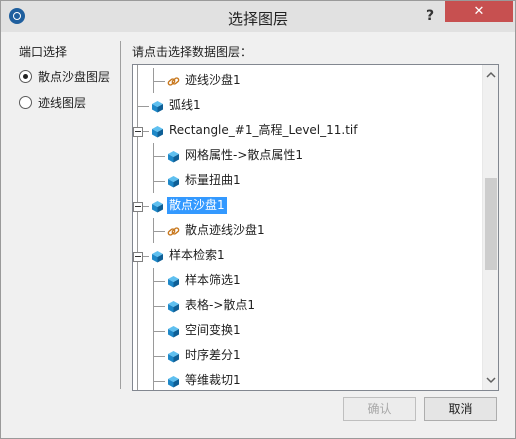 Image resolution: width=516 pixels, height=439 pixels. What do you see at coordinates (491, 380) in the screenshot?
I see `scroll-down-arrow-icon` at bounding box center [491, 380].